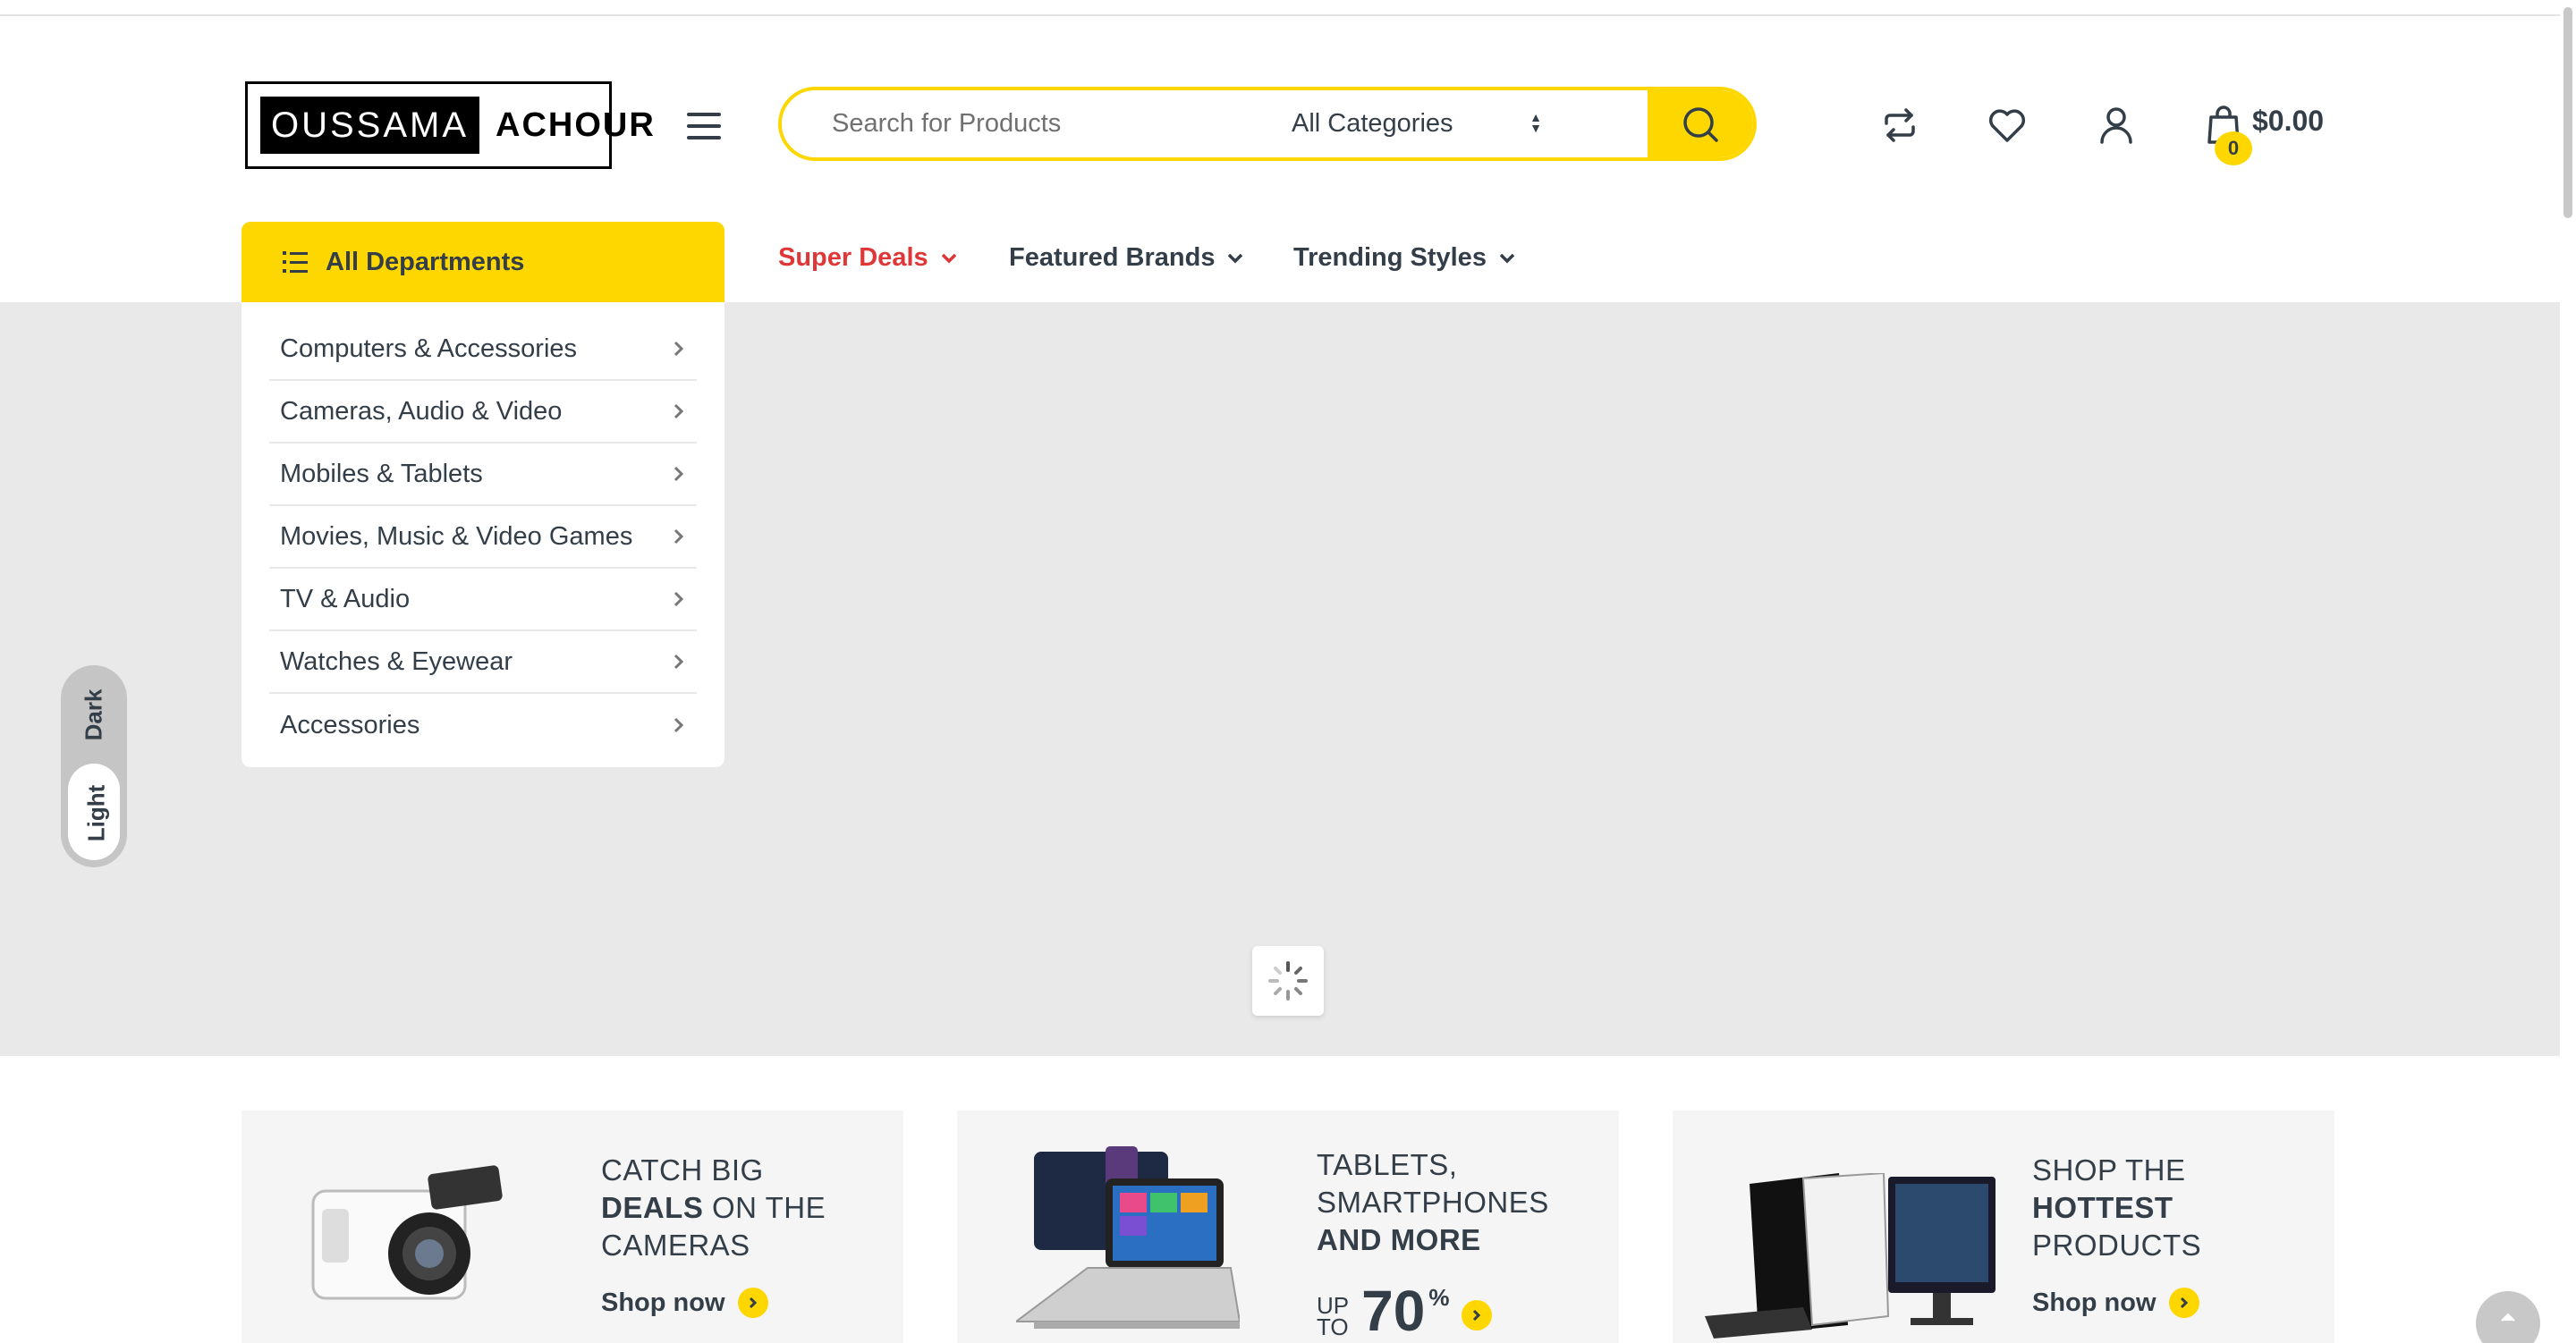 The height and width of the screenshot is (1343, 2576). I want to click on logo-part-1: OUSSAMA, so click(370, 125).